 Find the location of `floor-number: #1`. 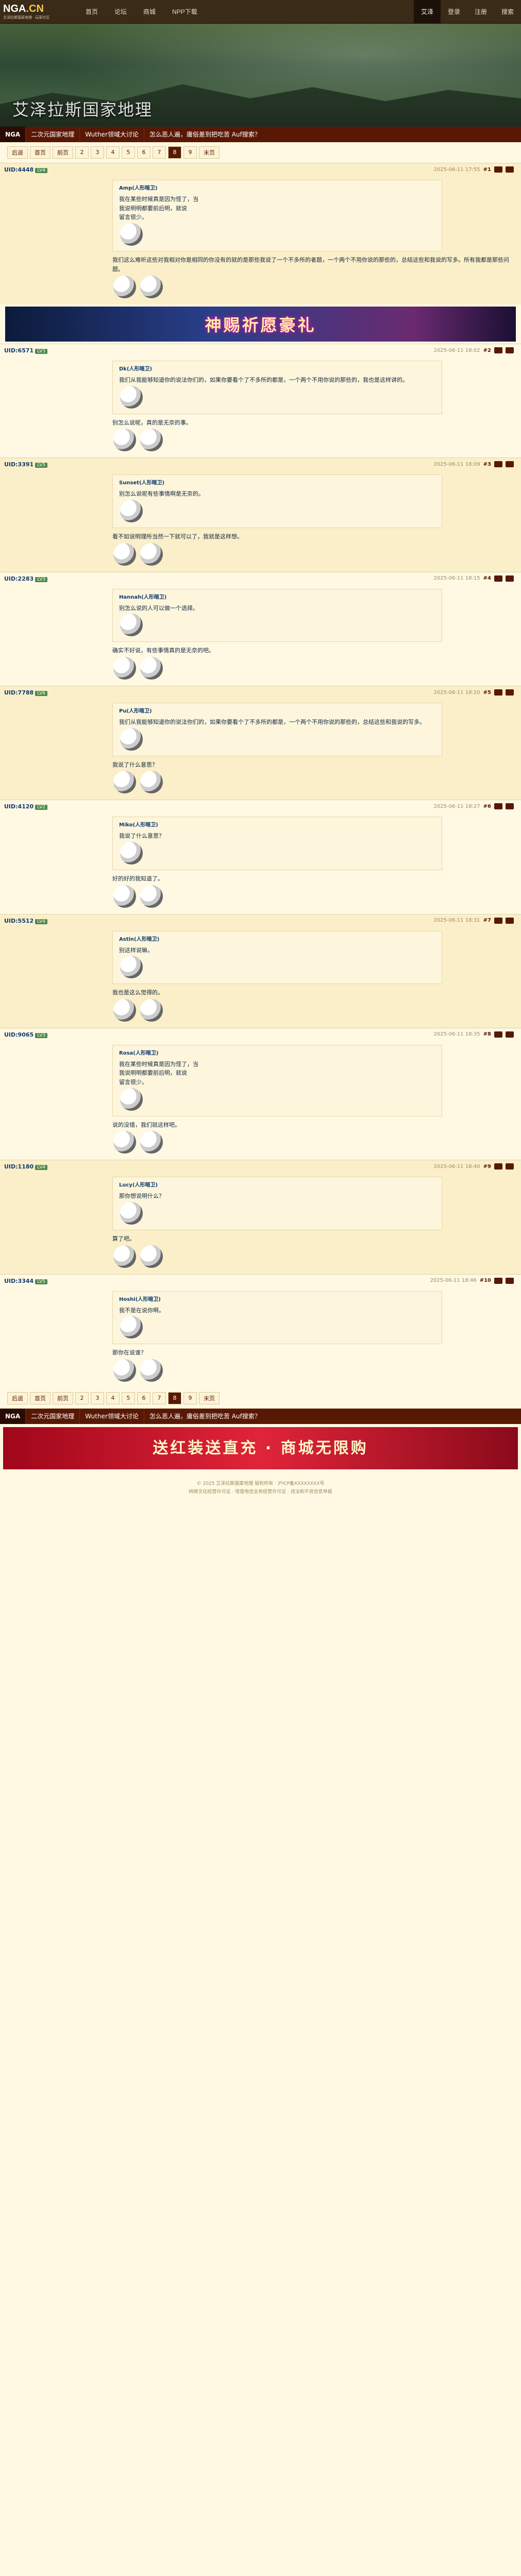

floor-number: #1 is located at coordinates (487, 170).